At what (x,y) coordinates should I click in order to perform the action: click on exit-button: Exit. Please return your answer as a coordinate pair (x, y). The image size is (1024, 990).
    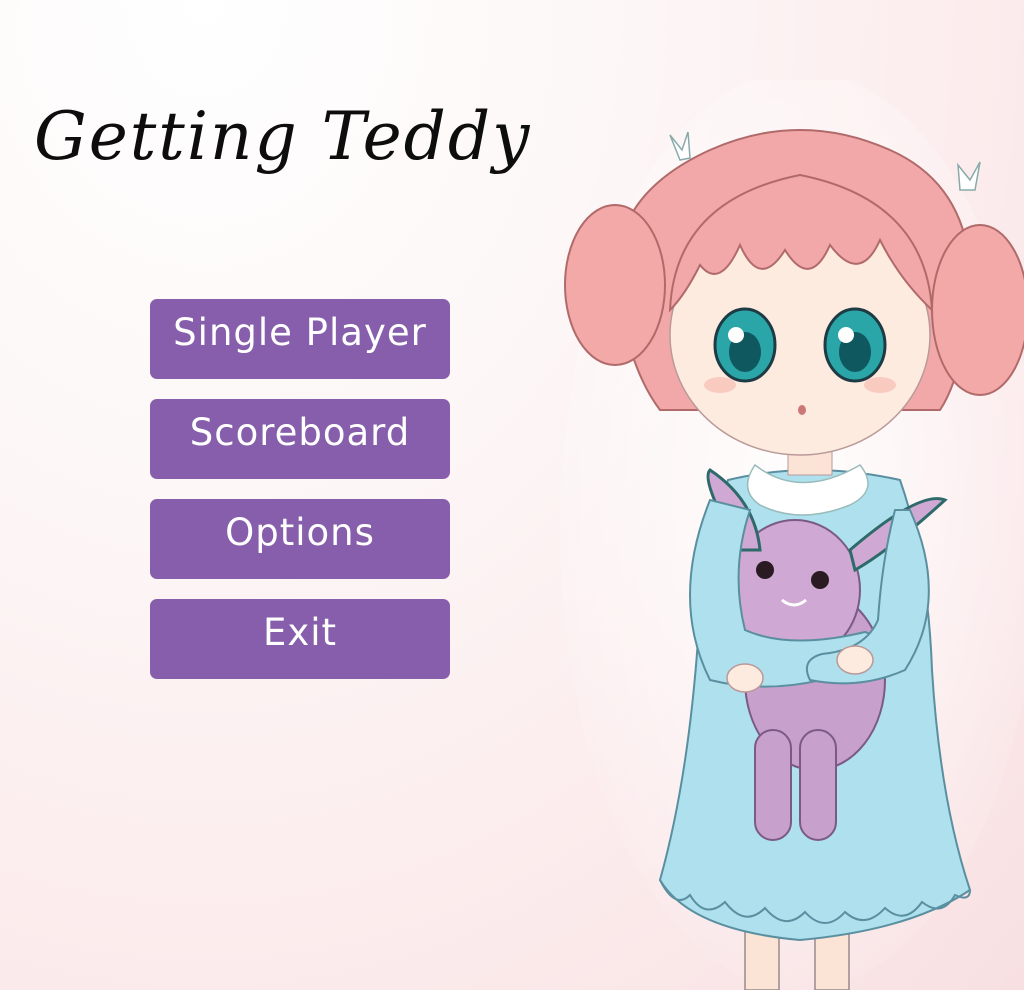
    Looking at the image, I should click on (300, 639).